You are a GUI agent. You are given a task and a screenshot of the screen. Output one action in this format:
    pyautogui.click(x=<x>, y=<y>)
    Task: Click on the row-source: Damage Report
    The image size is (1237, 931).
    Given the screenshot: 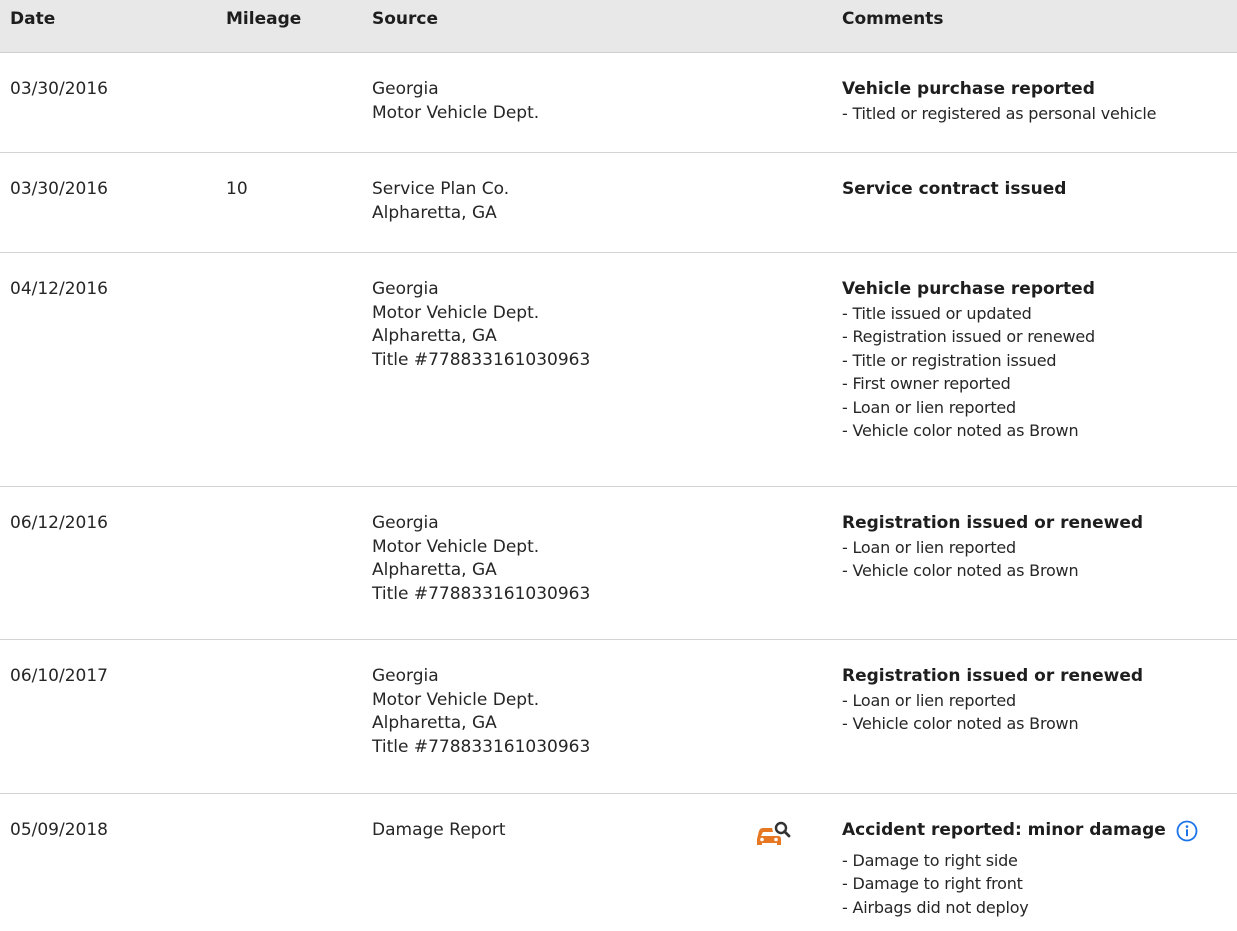 What is the action you would take?
    pyautogui.click(x=439, y=831)
    